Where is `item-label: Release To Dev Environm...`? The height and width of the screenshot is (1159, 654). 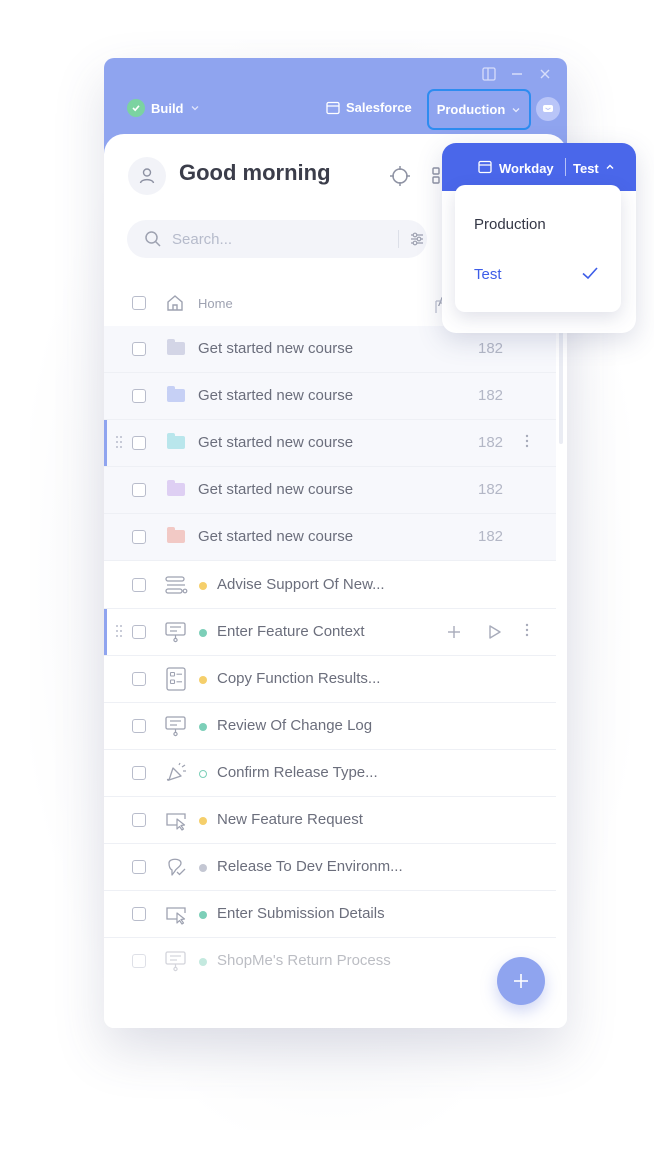
item-label: Release To Dev Environm... is located at coordinates (310, 866).